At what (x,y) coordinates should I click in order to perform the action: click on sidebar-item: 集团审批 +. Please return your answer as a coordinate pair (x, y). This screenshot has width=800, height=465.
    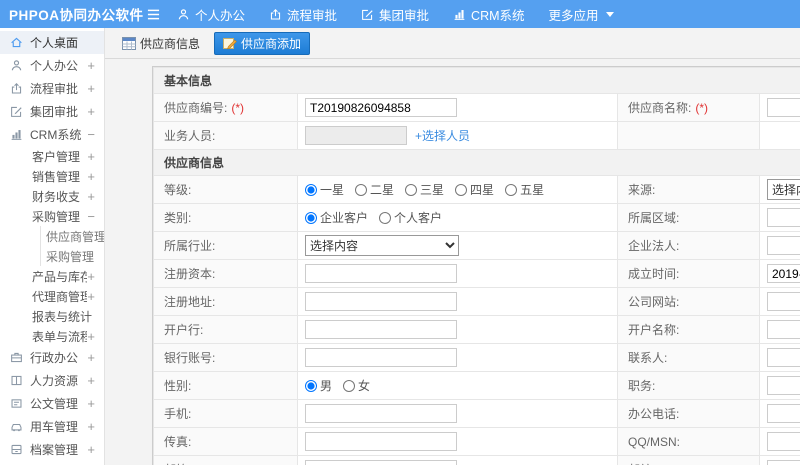
    Looking at the image, I should click on (52, 111).